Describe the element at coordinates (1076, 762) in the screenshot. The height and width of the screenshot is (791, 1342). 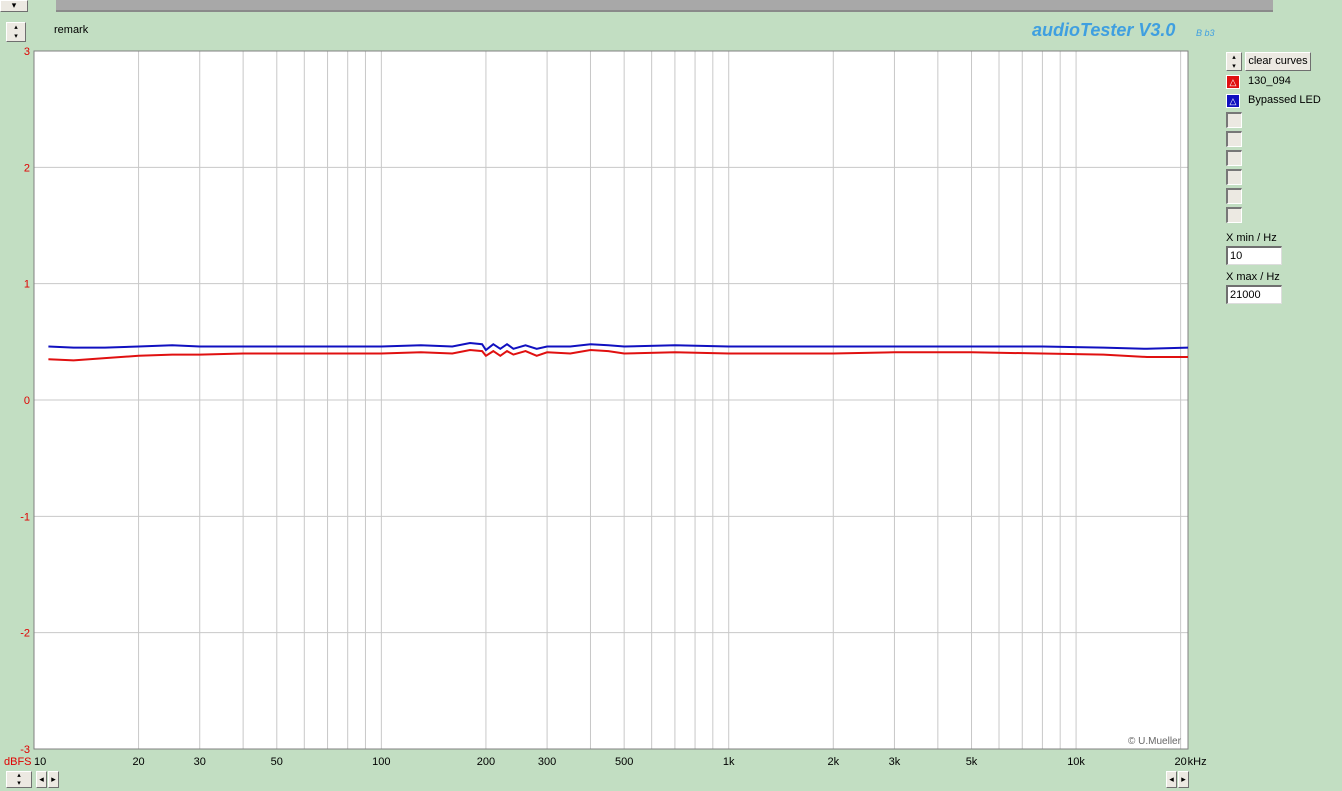
I see `x-tick-label: 10k` at that location.